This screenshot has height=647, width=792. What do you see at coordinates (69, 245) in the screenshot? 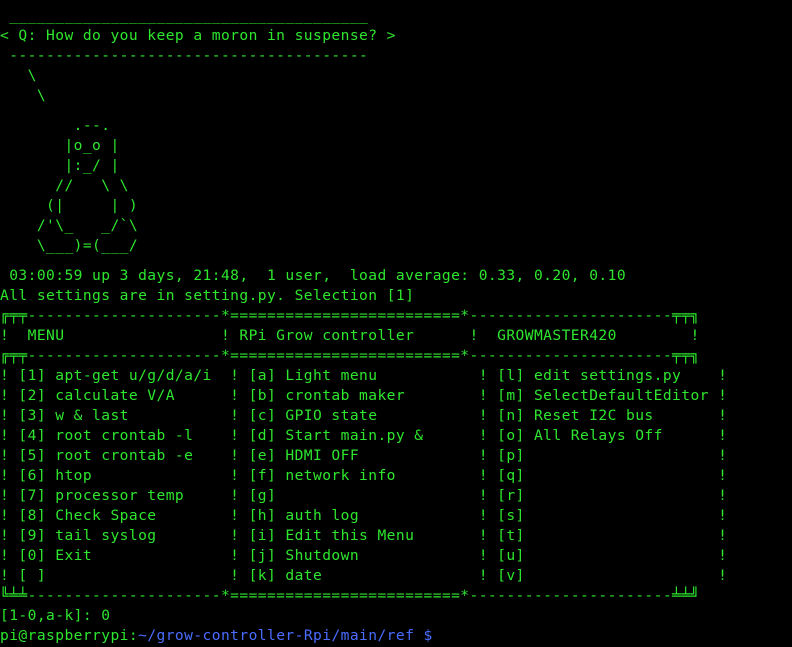
I see `tux-art-line: \___)=(___/` at bounding box center [69, 245].